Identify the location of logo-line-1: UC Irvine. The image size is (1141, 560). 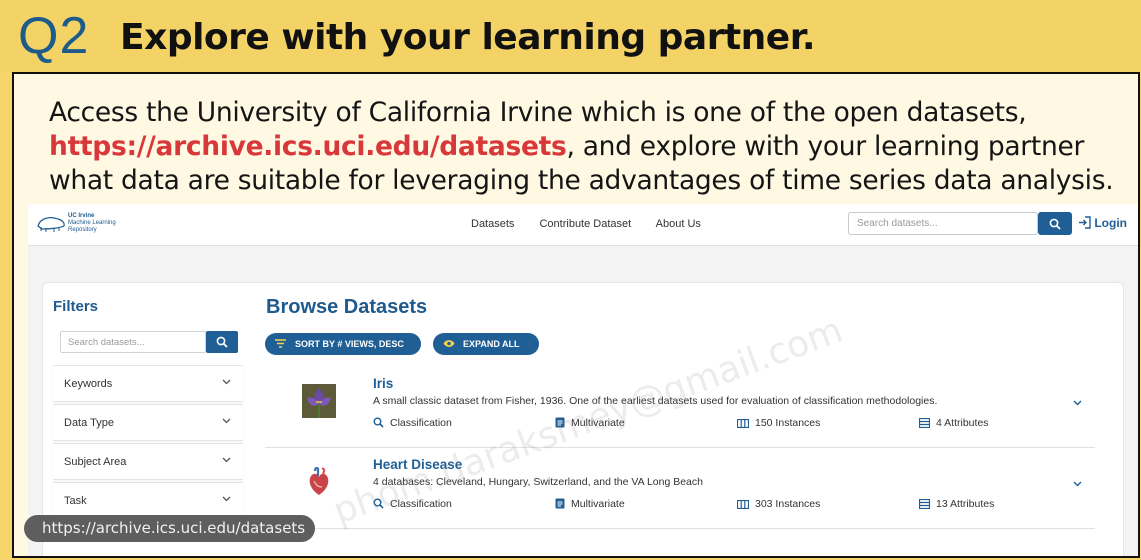
(81, 216).